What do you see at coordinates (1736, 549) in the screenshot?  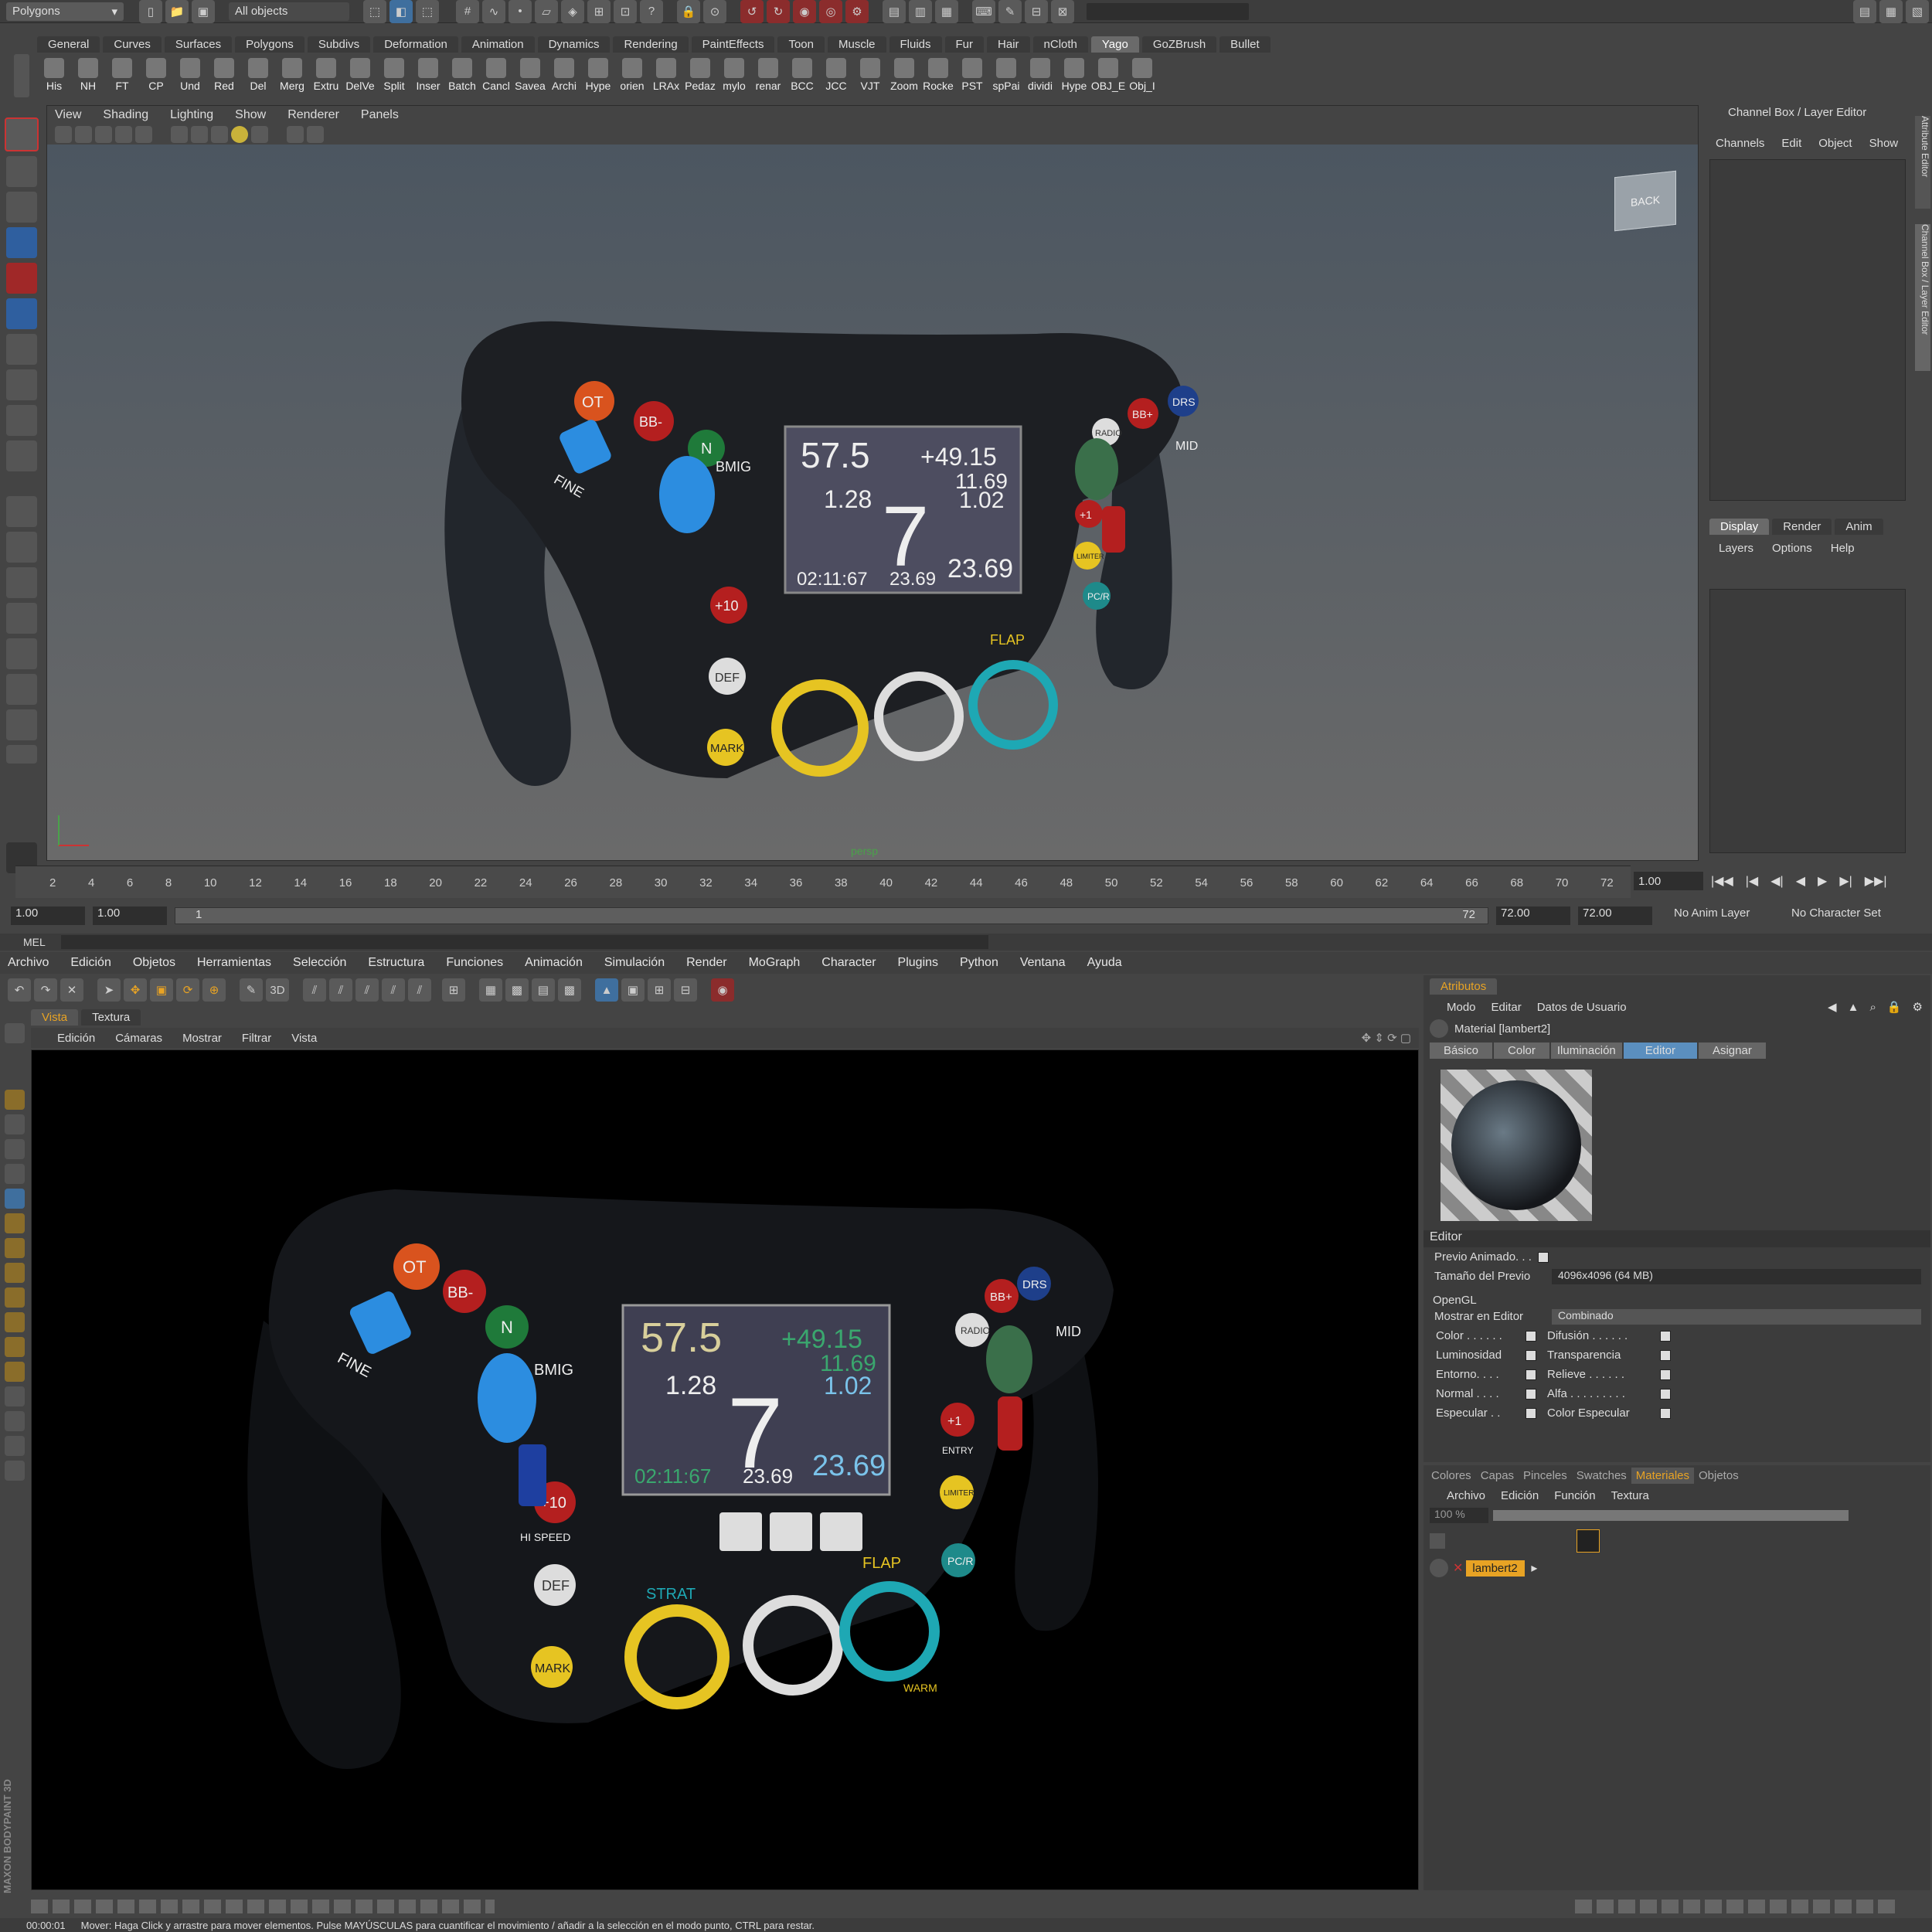 I see `layer-menu-layers: Layers` at bounding box center [1736, 549].